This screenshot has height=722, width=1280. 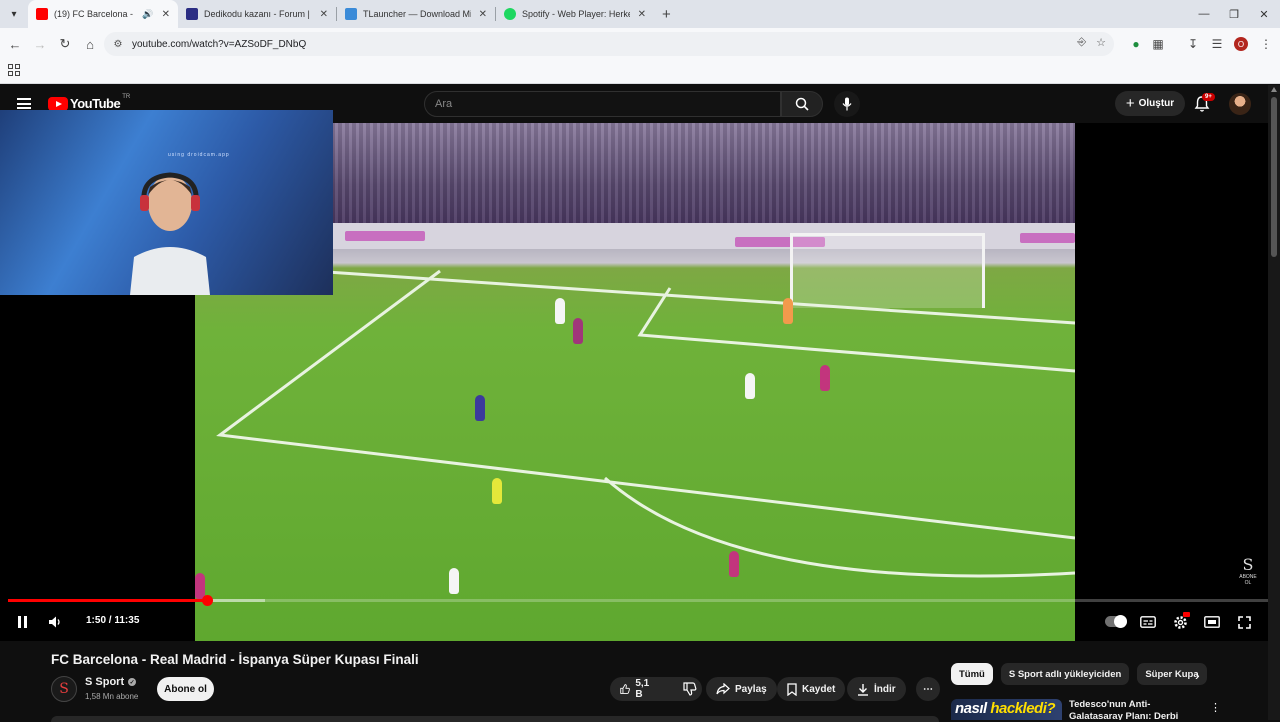 I want to click on scrubber-handle, so click(x=208, y=600).